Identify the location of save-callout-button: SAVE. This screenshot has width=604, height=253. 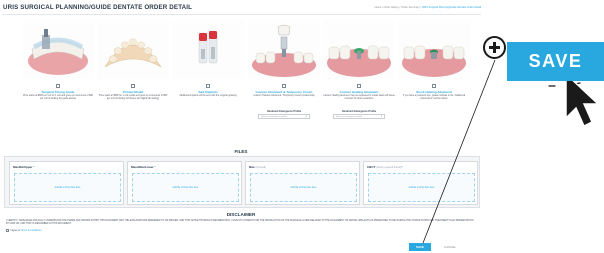
(555, 61).